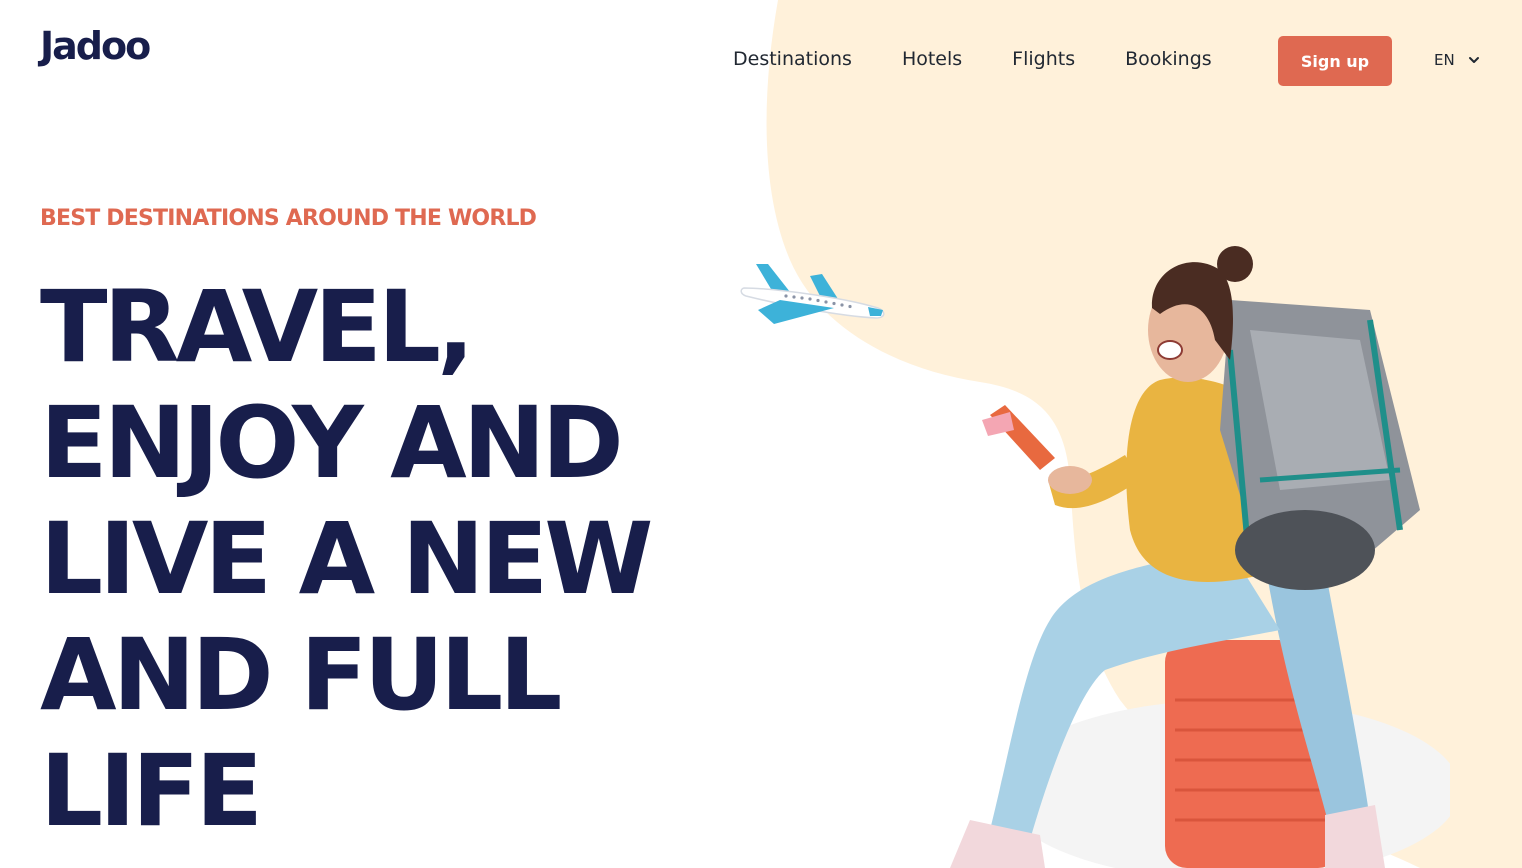 The height and width of the screenshot is (868, 1522). I want to click on nav-flights: Flights, so click(1043, 59).